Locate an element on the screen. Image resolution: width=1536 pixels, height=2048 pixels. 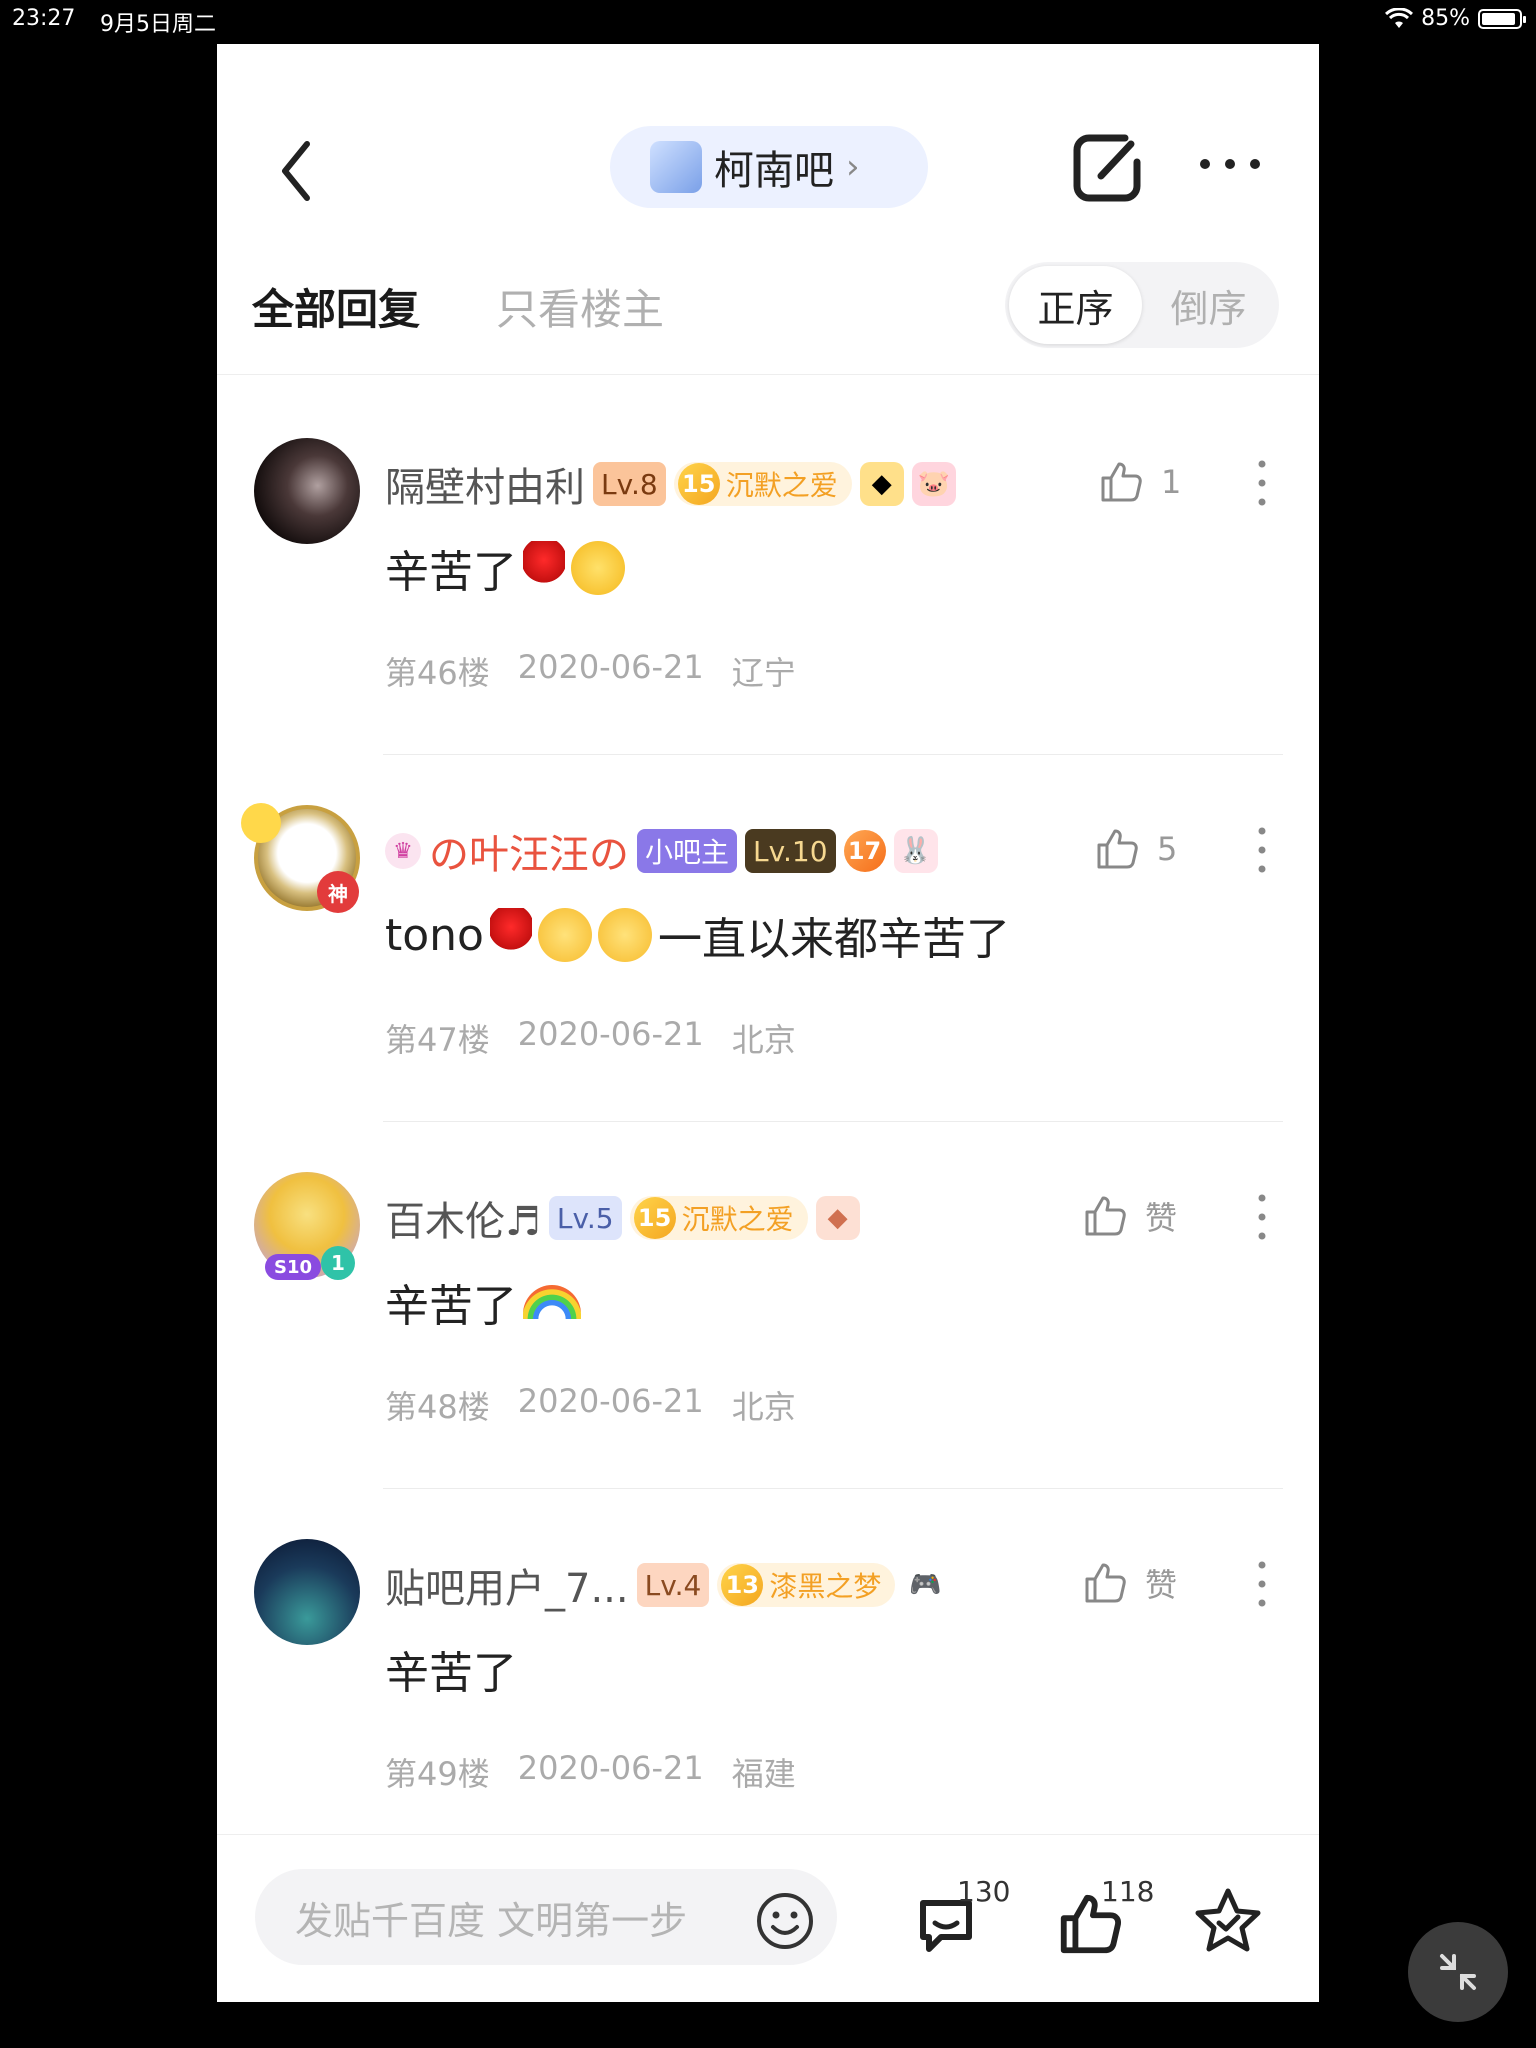
back-button is located at coordinates (297, 171).